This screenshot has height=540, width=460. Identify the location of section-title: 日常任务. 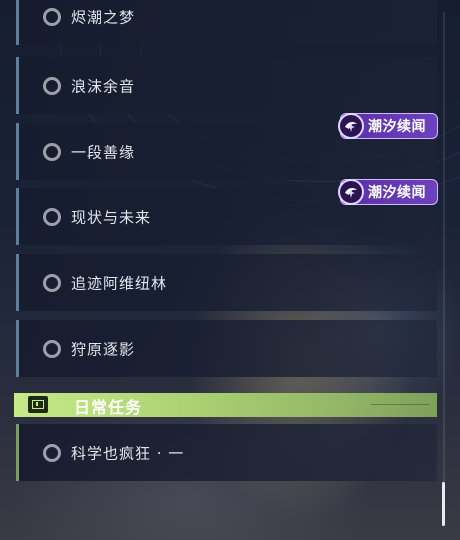
(108, 407).